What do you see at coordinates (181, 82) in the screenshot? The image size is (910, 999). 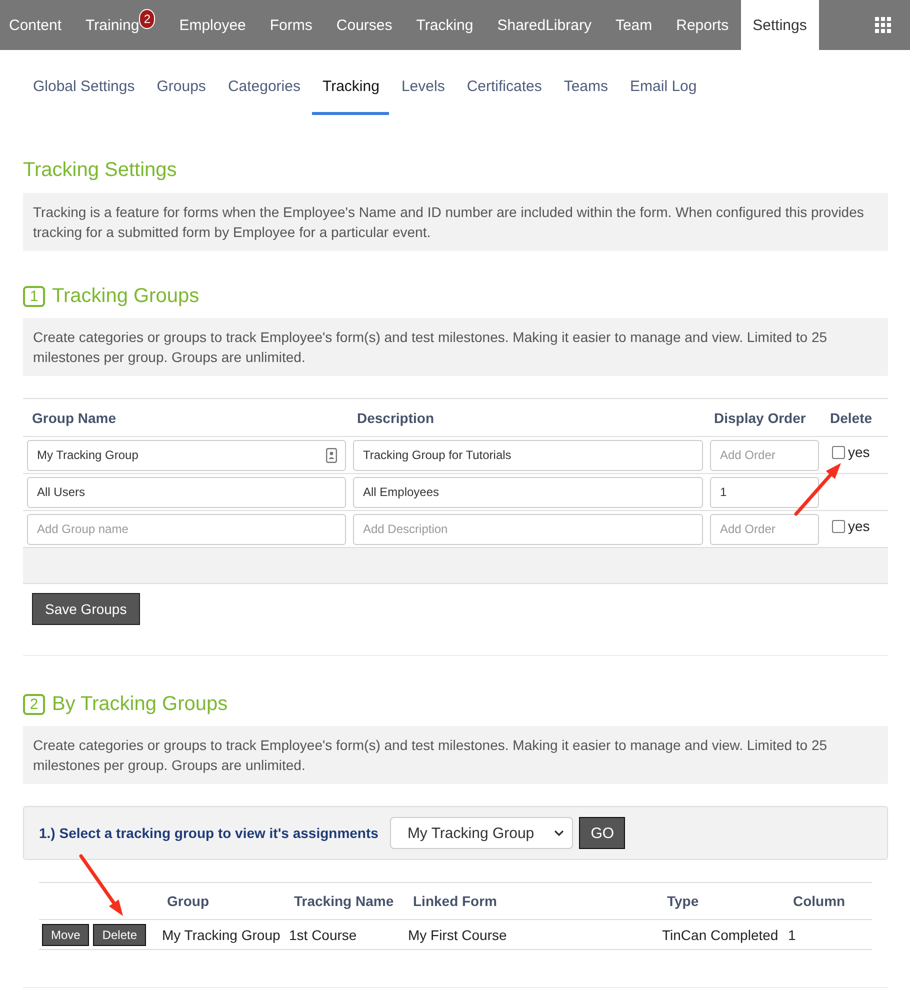 I see `subnav-tab: Groups` at bounding box center [181, 82].